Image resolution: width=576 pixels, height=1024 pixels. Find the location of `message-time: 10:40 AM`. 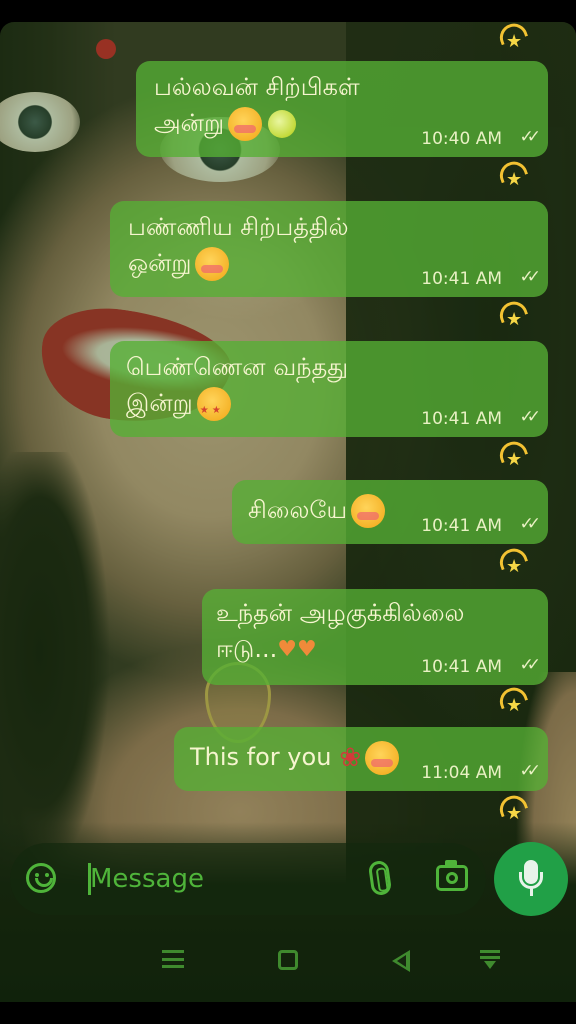

message-time: 10:40 AM is located at coordinates (461, 139).